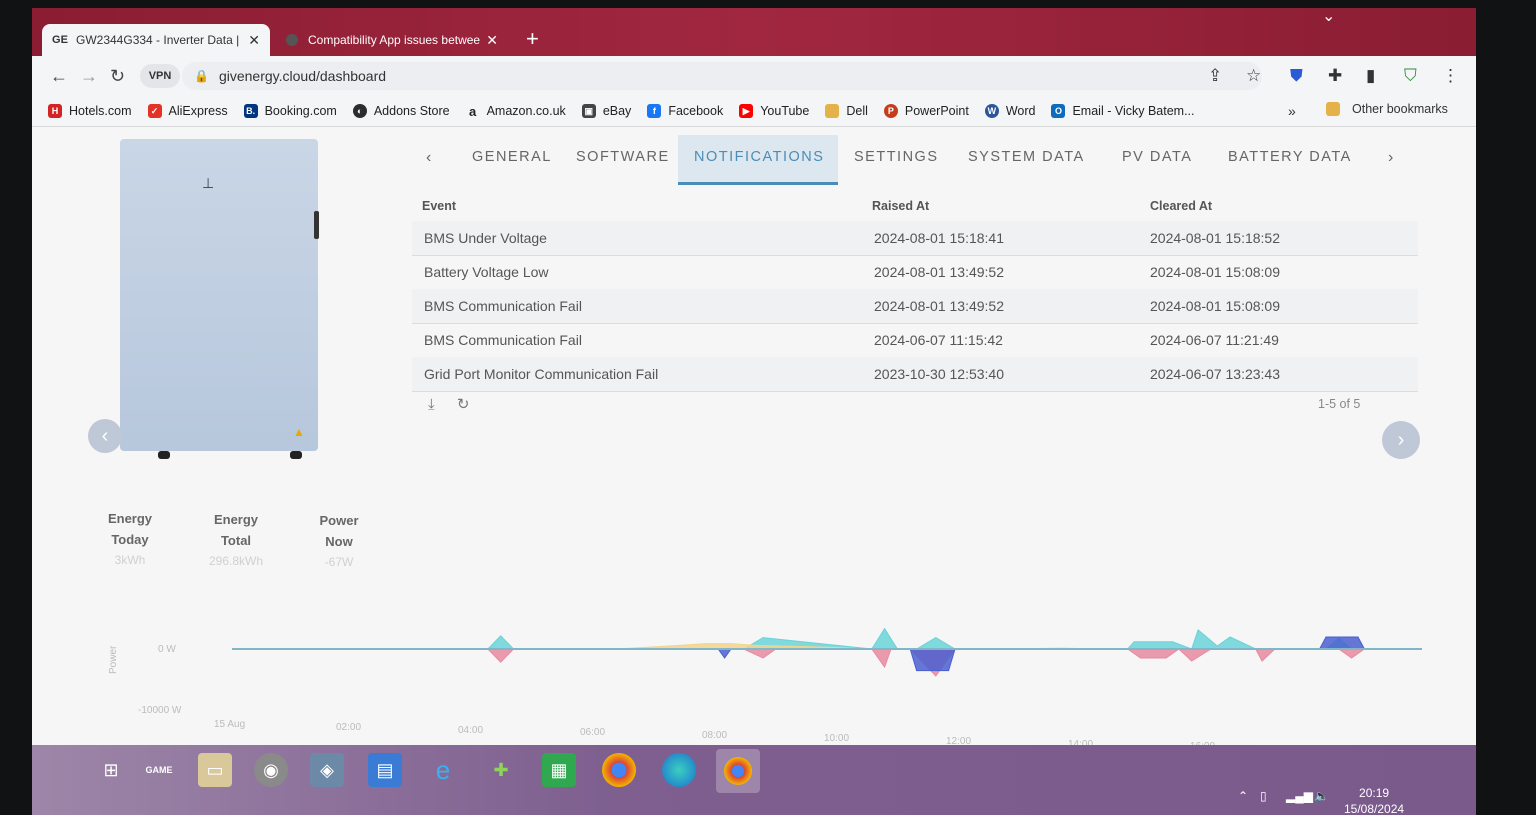  I want to click on table-tools: ⤓ ↻, so click(448, 404).